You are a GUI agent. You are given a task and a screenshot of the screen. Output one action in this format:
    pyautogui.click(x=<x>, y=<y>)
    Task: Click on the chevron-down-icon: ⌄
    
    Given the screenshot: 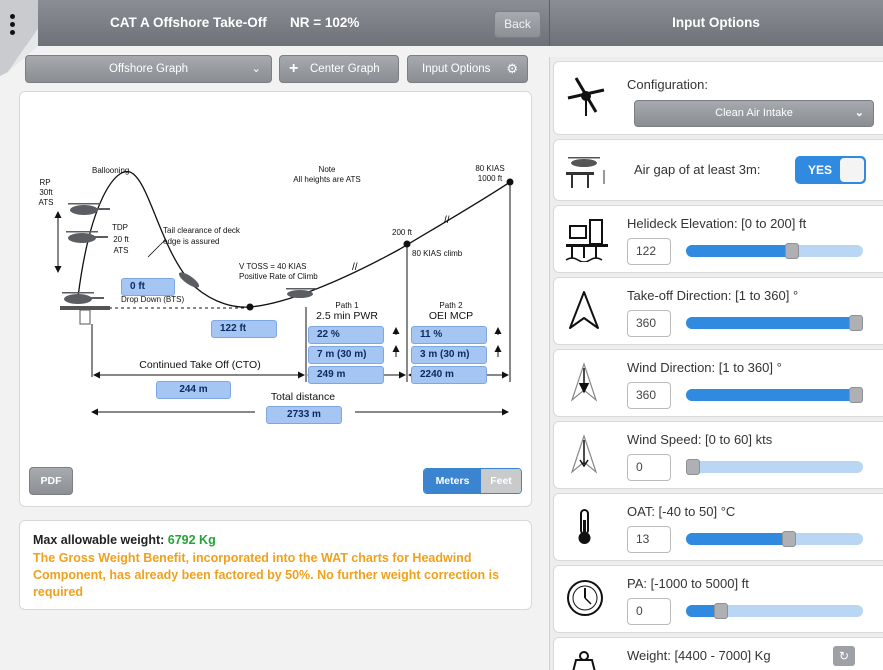 What is the action you would take?
    pyautogui.click(x=859, y=113)
    